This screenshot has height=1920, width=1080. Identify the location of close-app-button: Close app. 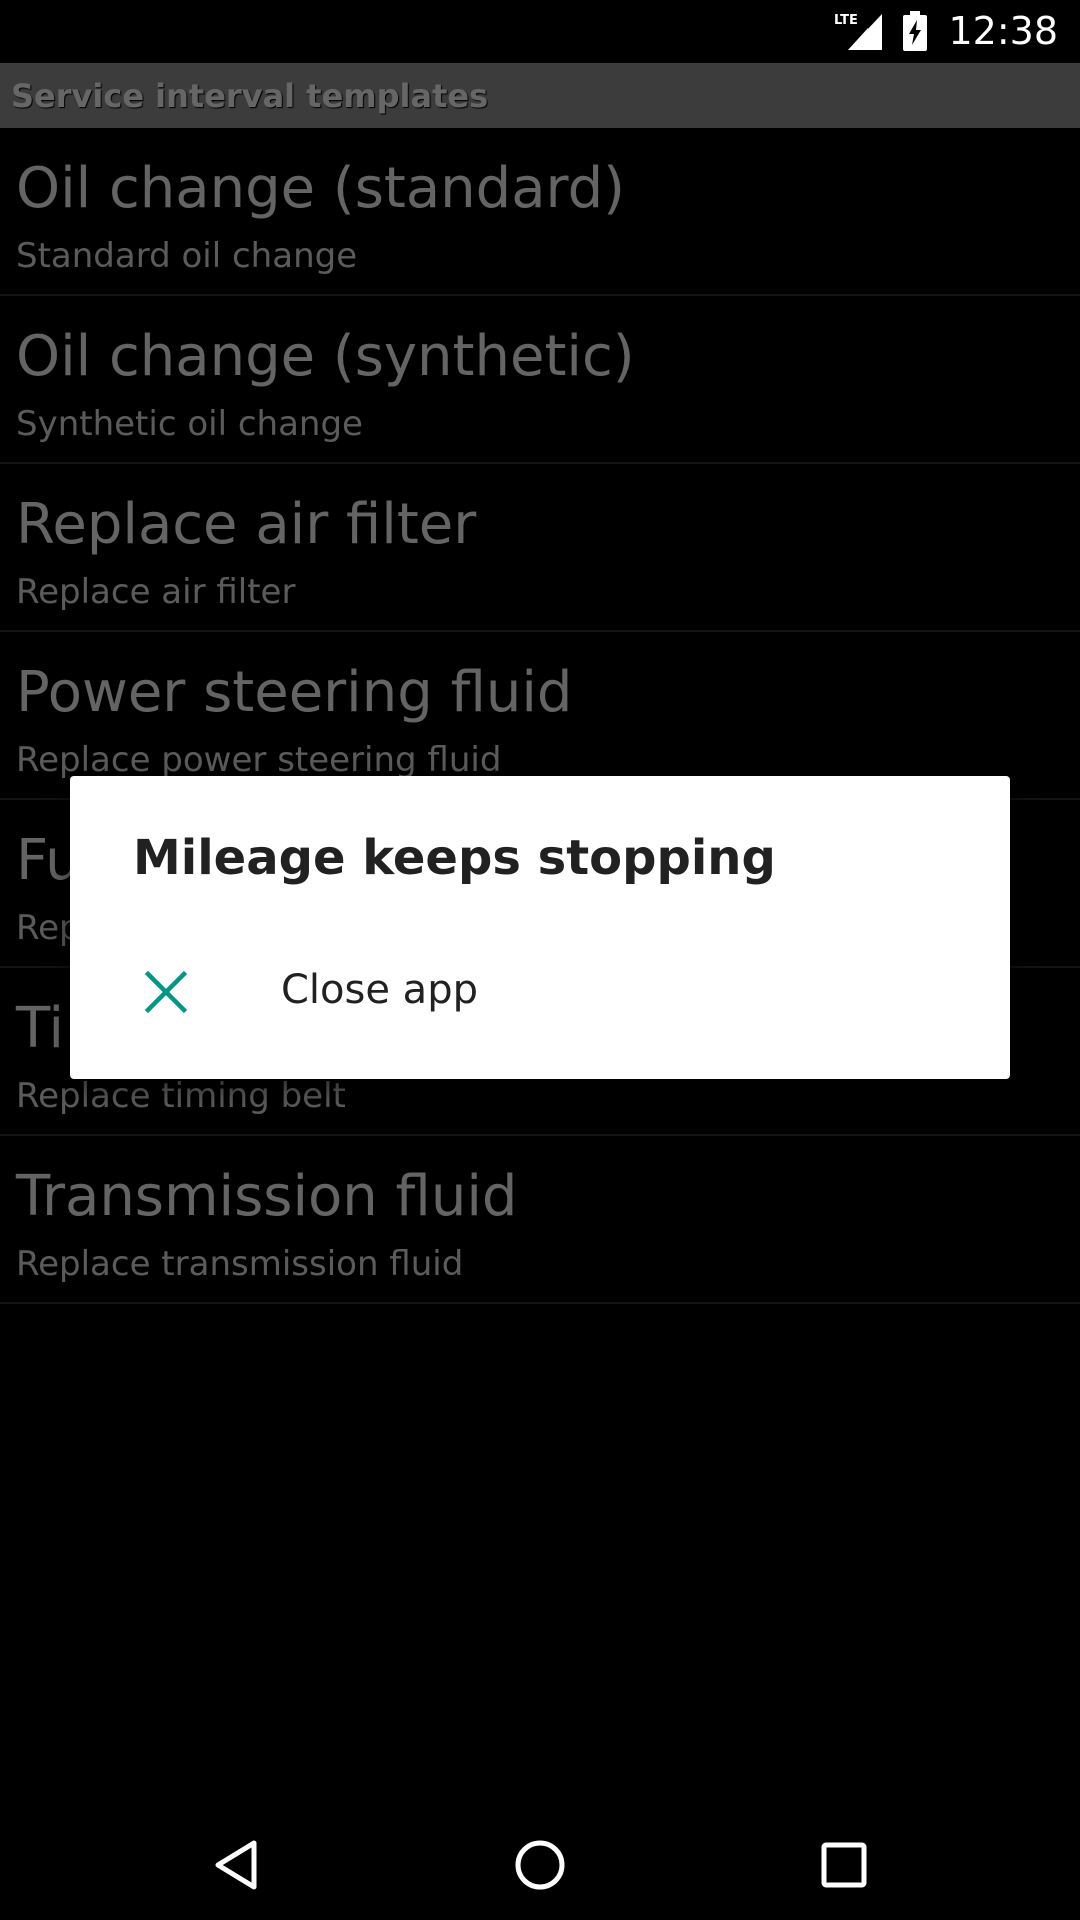
(540, 997).